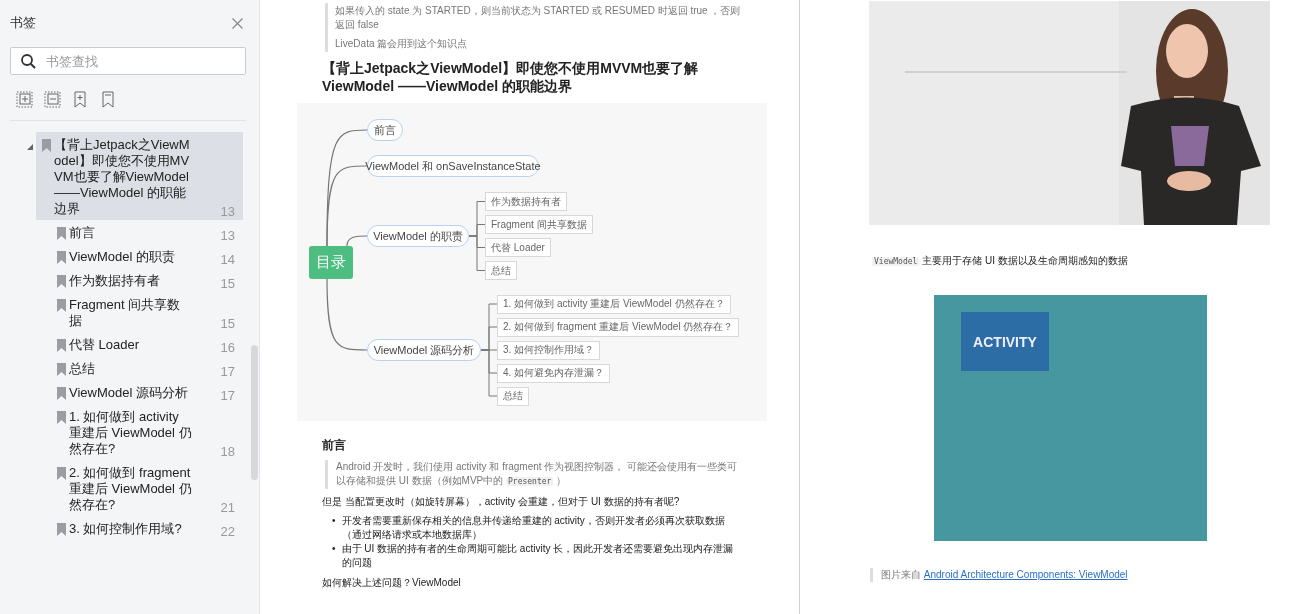 The height and width of the screenshot is (614, 1305). Describe the element at coordinates (526, 201) in the screenshot. I see `mindmap-node: 作为数据持有者` at that location.